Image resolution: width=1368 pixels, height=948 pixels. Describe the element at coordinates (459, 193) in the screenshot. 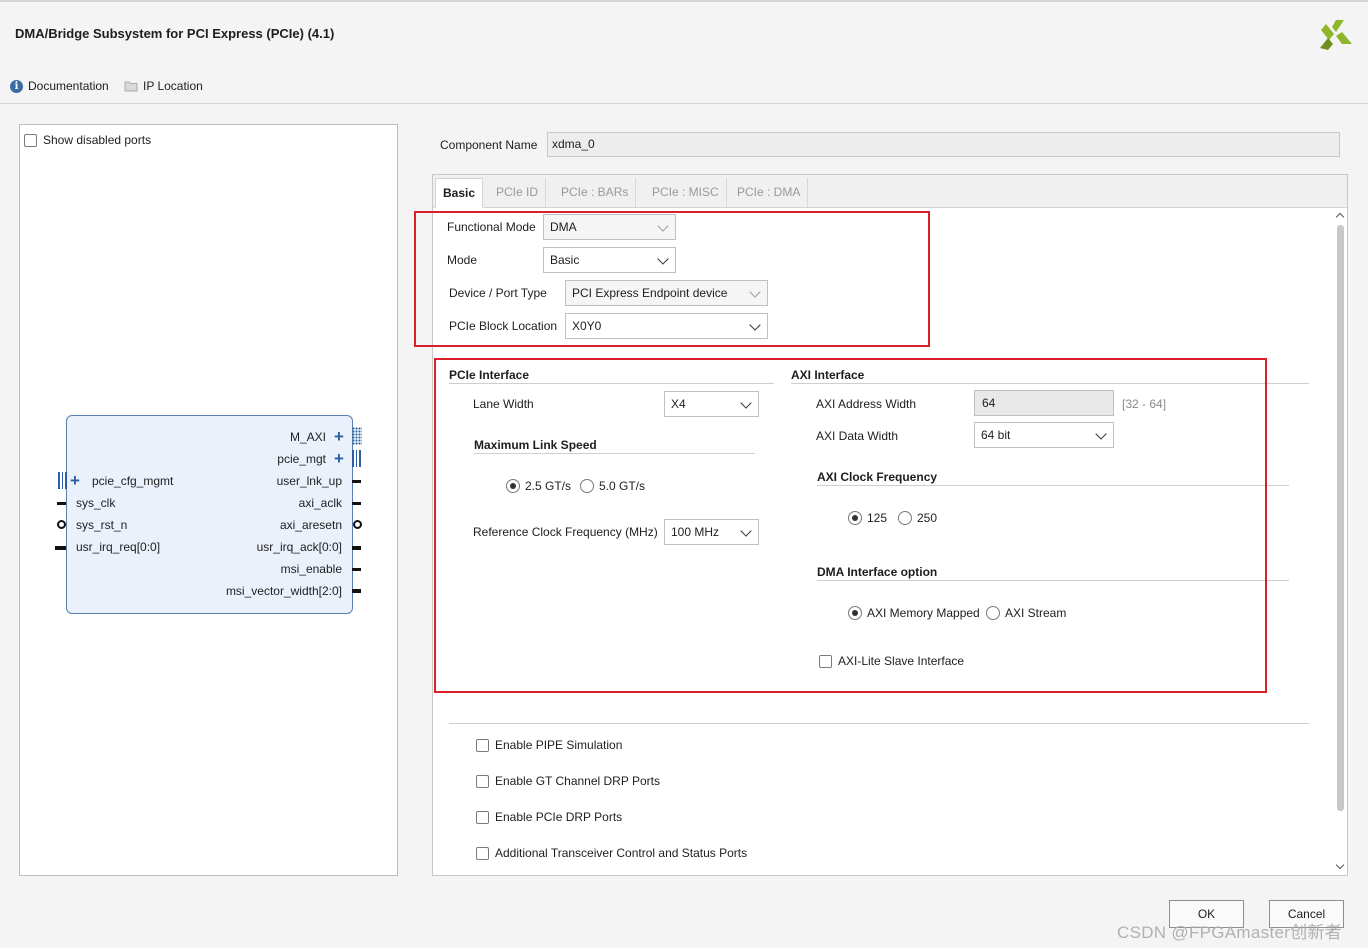

I see `tab-basic: Basic` at that location.